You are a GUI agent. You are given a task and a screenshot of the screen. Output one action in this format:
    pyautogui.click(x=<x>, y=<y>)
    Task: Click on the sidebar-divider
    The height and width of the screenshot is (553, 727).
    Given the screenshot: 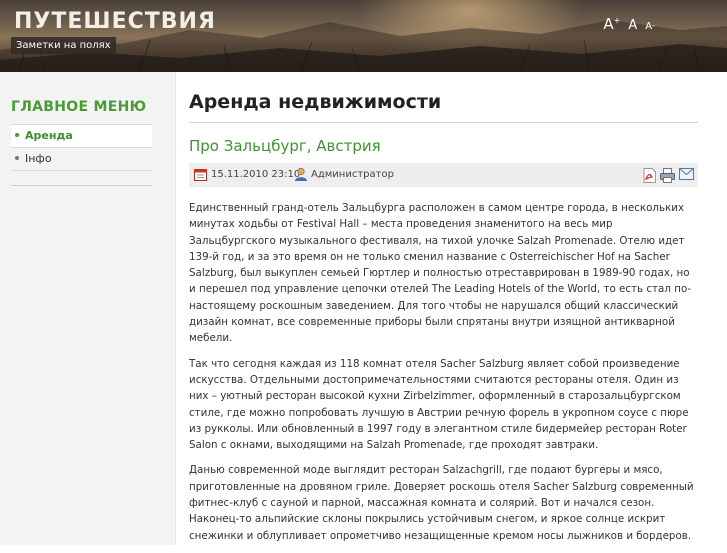 What is the action you would take?
    pyautogui.click(x=81, y=185)
    